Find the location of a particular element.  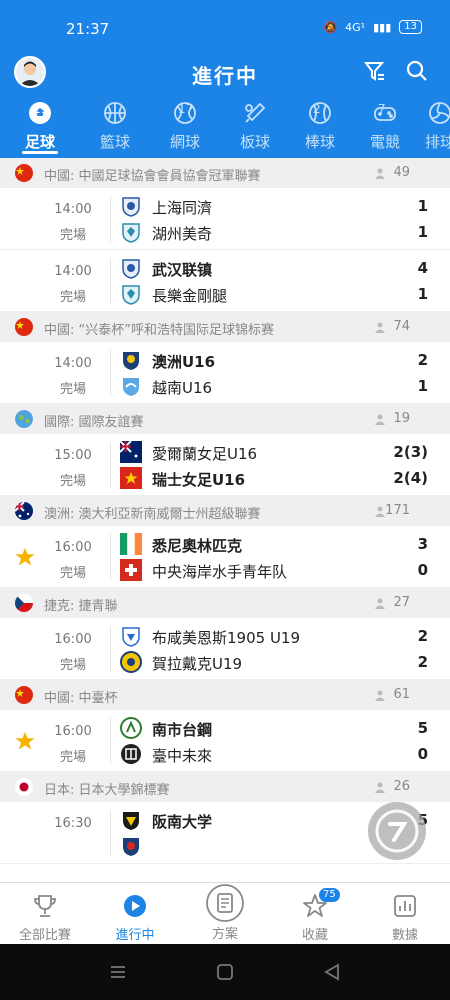

match-time: 14:00 is located at coordinates (73, 209).